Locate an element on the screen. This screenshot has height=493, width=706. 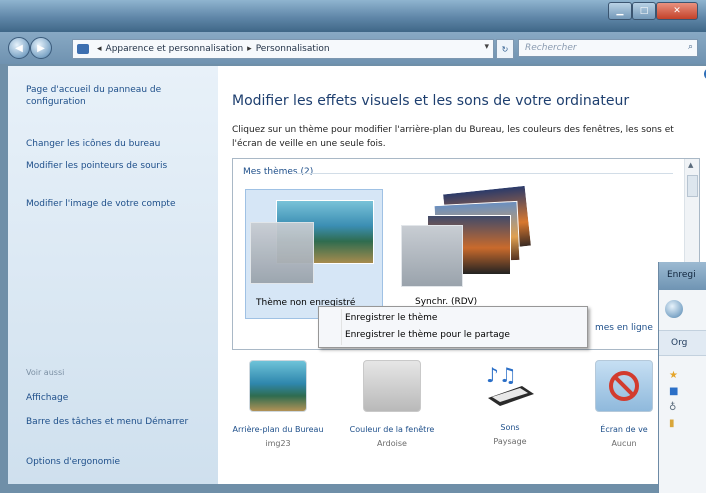
breadcrumb-appearance: Apparence et personnalisation is located at coordinates (175, 49).